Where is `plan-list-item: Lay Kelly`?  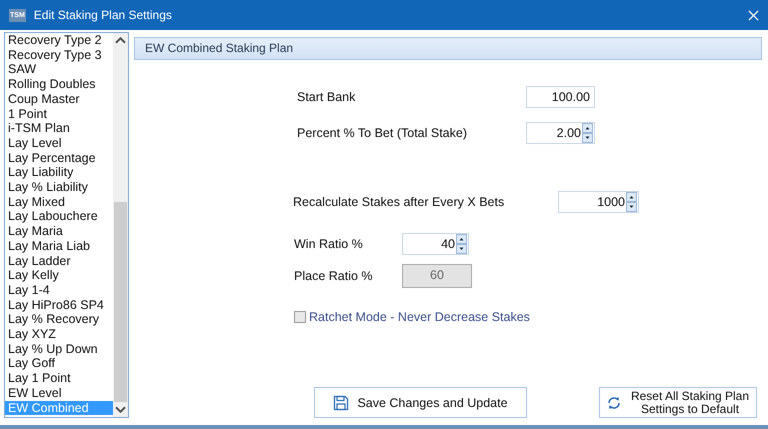 plan-list-item: Lay Kelly is located at coordinates (59, 275).